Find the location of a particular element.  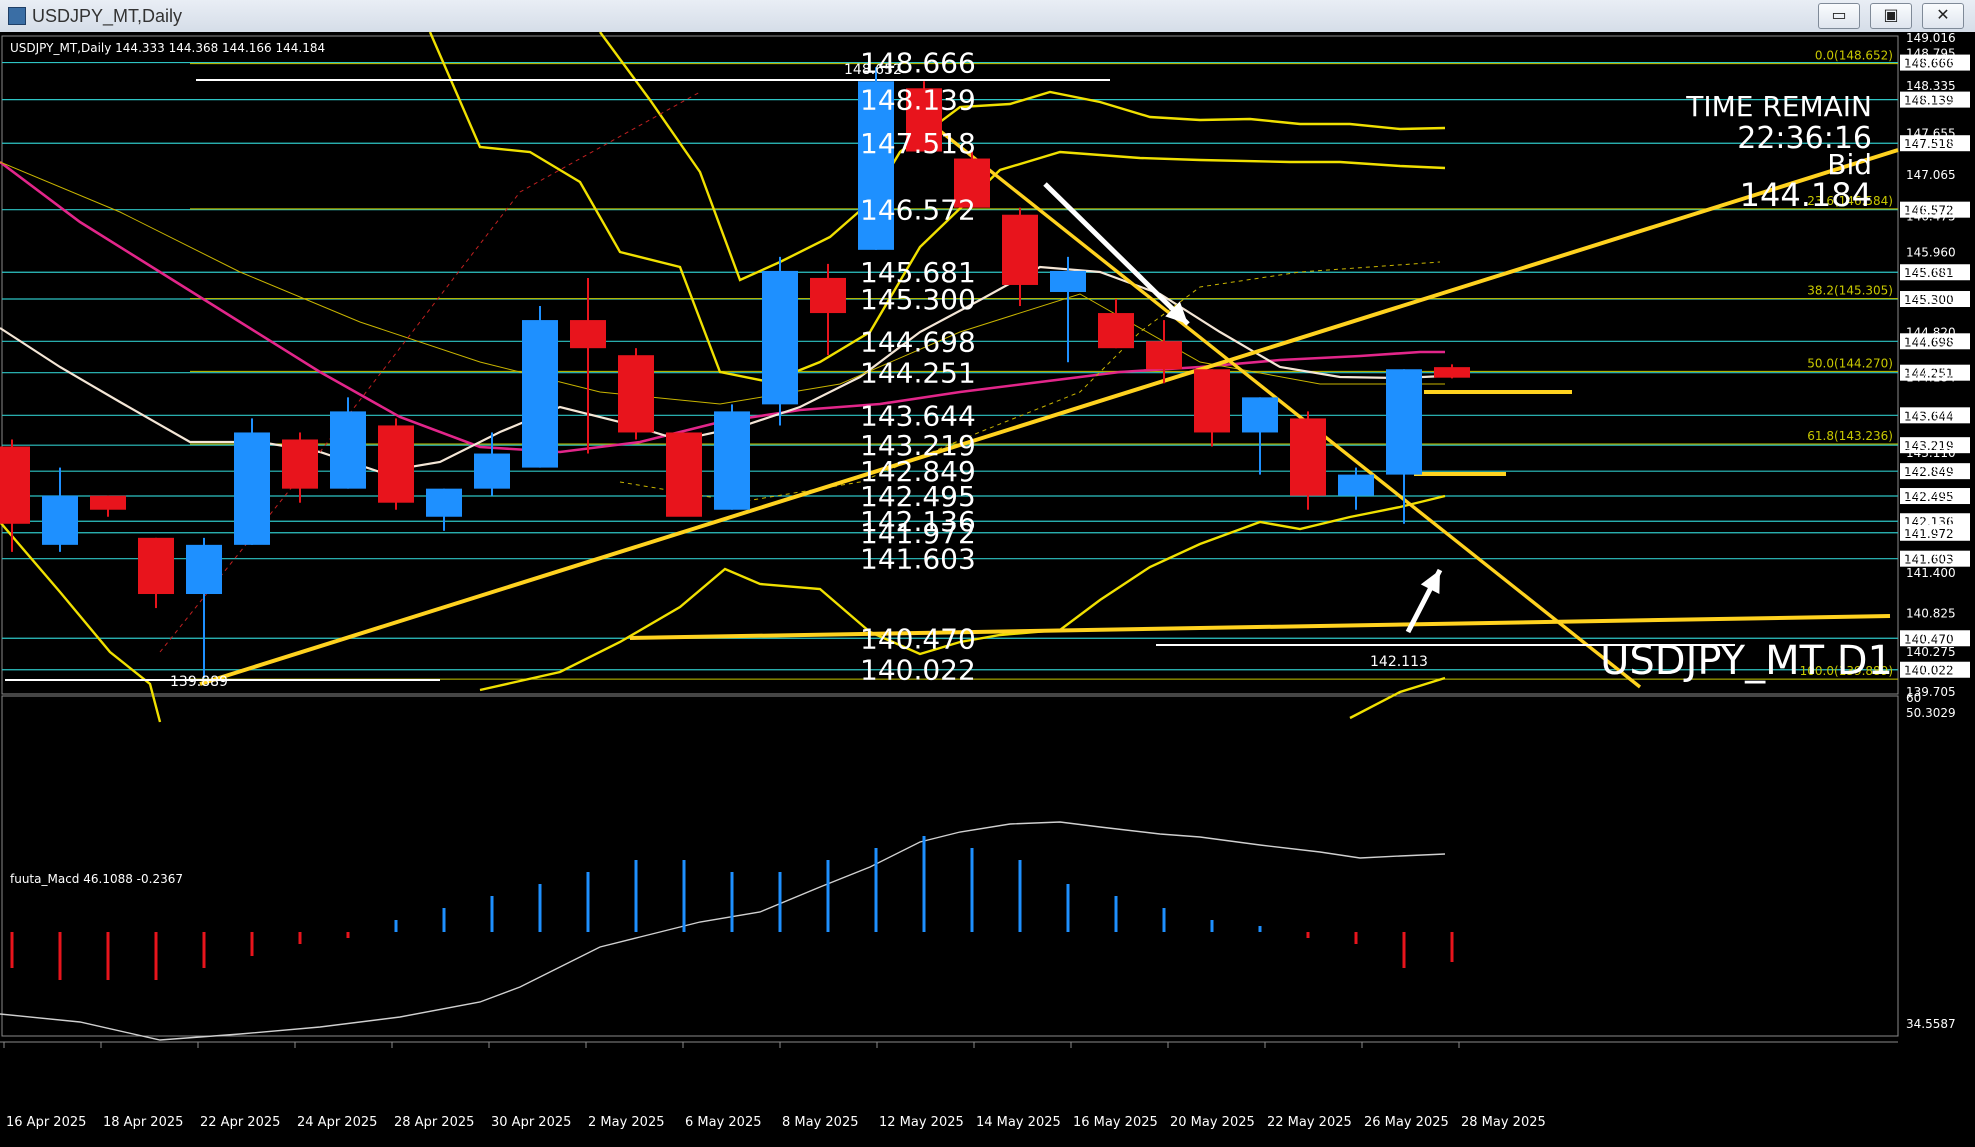

price-axis-tick: 141.400 is located at coordinates (1931, 573).